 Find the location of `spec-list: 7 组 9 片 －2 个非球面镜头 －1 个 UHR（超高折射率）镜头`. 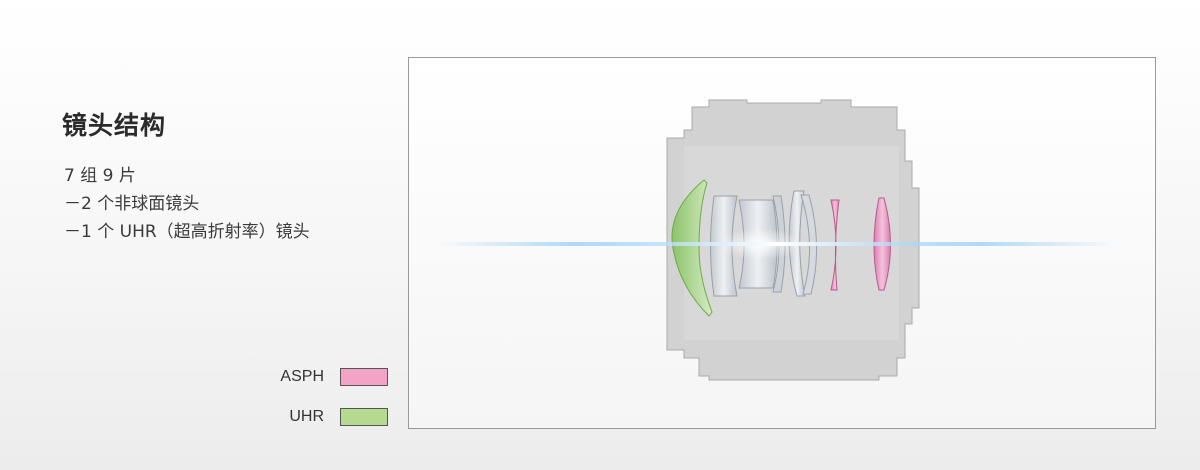

spec-list: 7 组 9 片 －2 个非球面镜头 －1 个 UHR（超高折射率）镜头 is located at coordinates (187, 204).